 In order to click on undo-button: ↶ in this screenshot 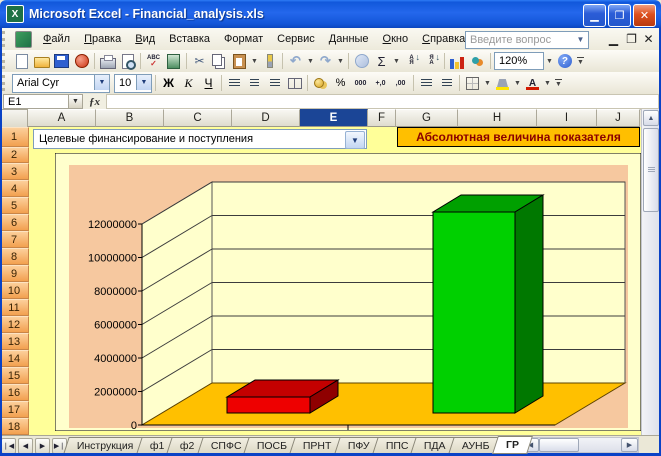, I will do `click(295, 61)`.